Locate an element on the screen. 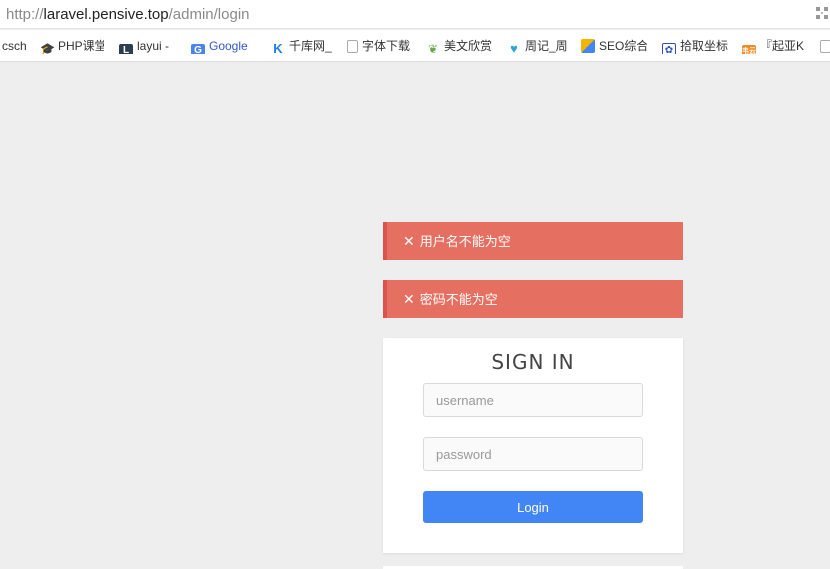  bookmark-label: PHP课堂 is located at coordinates (81, 46).